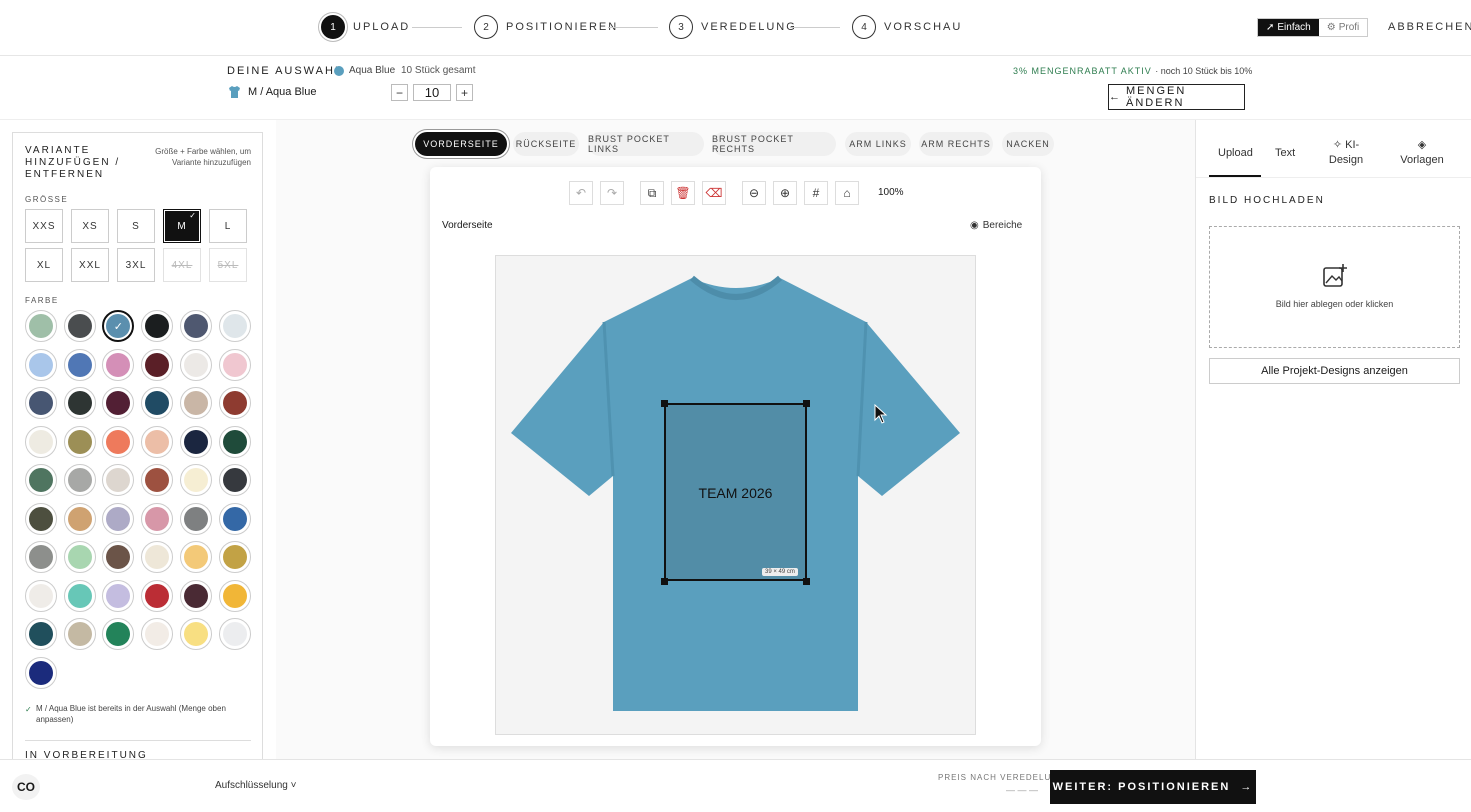 The height and width of the screenshot is (812, 1471). Describe the element at coordinates (683, 193) in the screenshot. I see `delete-icon: 🗑` at that location.